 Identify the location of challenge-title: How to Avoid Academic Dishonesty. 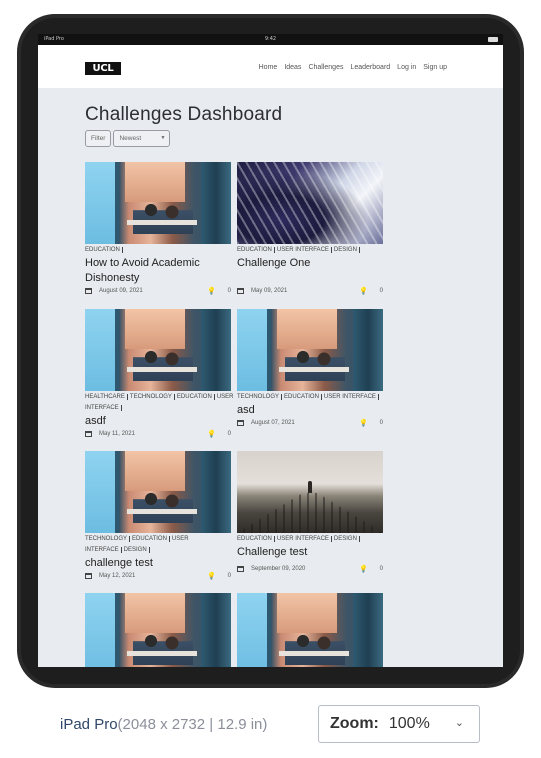
(158, 271).